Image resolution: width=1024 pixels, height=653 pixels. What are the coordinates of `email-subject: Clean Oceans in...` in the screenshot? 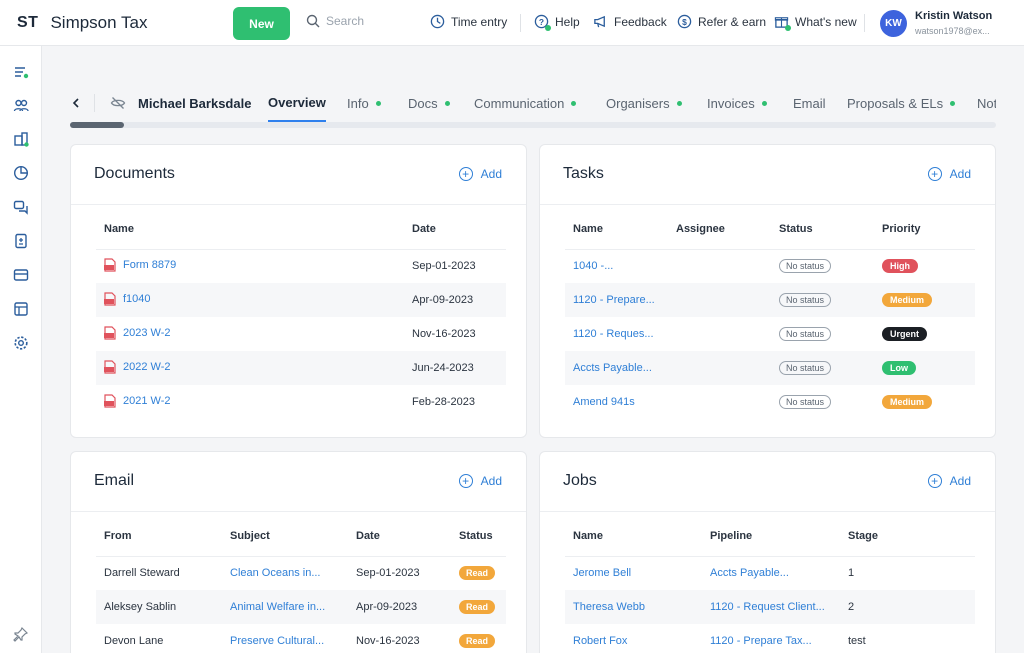 It's located at (285, 573).